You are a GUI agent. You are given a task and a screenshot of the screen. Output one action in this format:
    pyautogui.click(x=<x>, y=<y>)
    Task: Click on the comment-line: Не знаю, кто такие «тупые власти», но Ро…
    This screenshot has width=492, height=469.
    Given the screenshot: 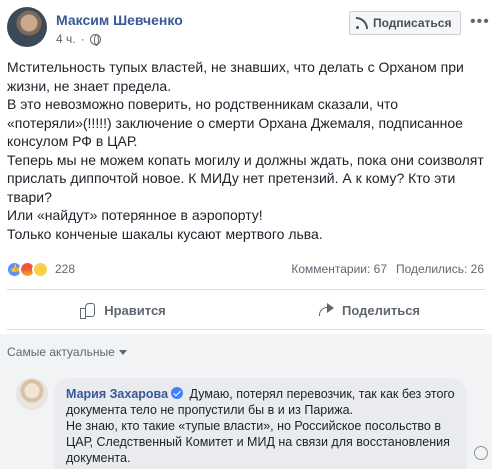 What is the action you would take?
    pyautogui.click(x=258, y=442)
    